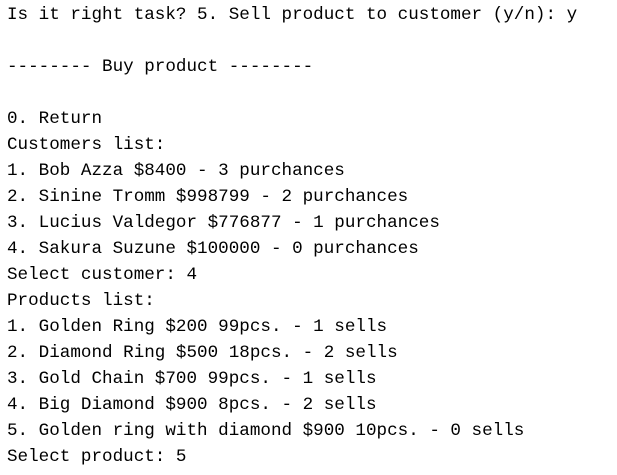  Describe the element at coordinates (176, 171) in the screenshot. I see `customer-item: 1. Bob Azza $8400 - 3 purchances` at that location.